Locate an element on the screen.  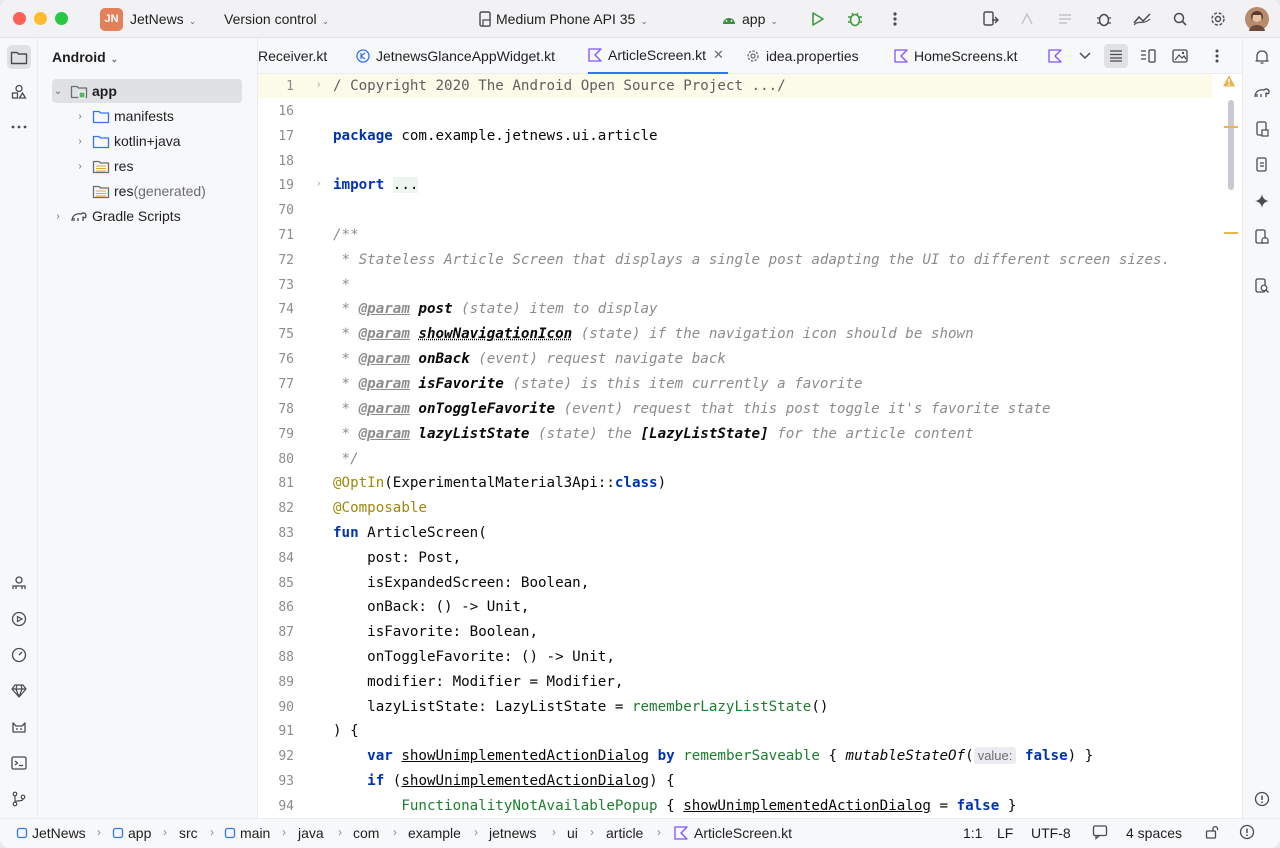
settings-gear-icon is located at coordinates (1218, 19).